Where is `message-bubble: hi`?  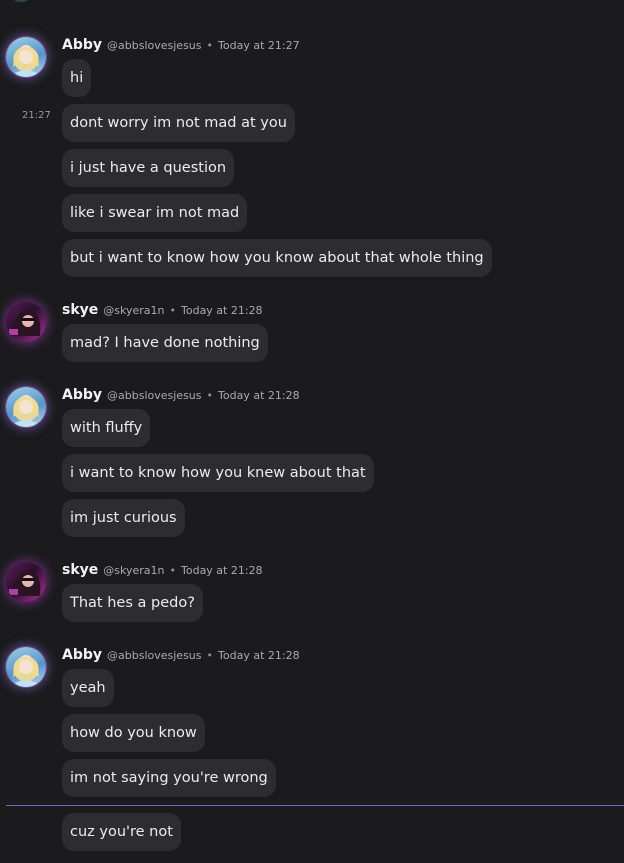
message-bubble: hi is located at coordinates (77, 78).